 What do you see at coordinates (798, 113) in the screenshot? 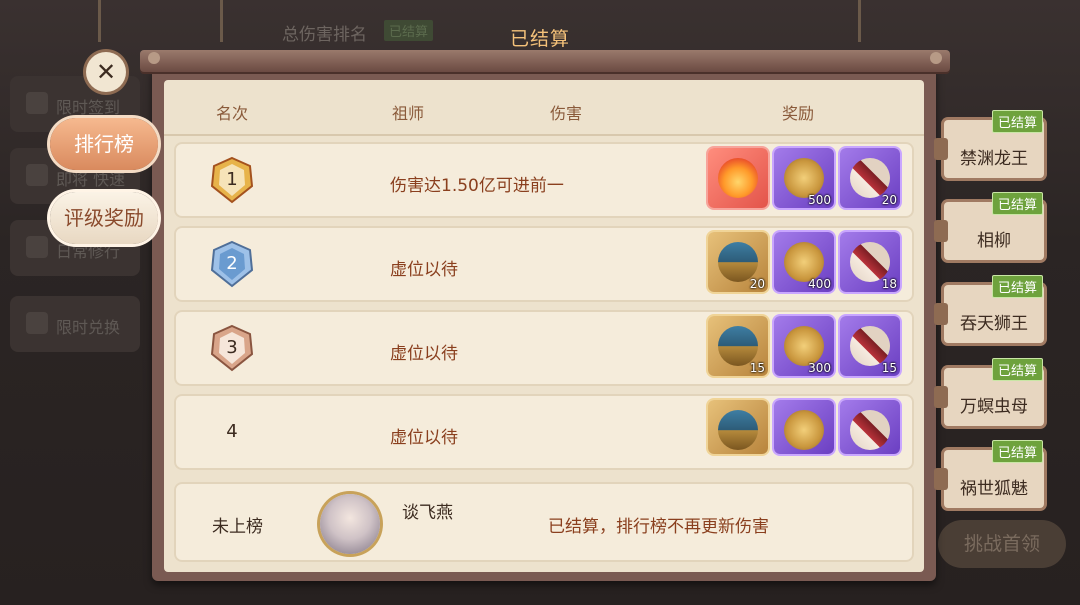
I see `header-reward: 奖励` at bounding box center [798, 113].